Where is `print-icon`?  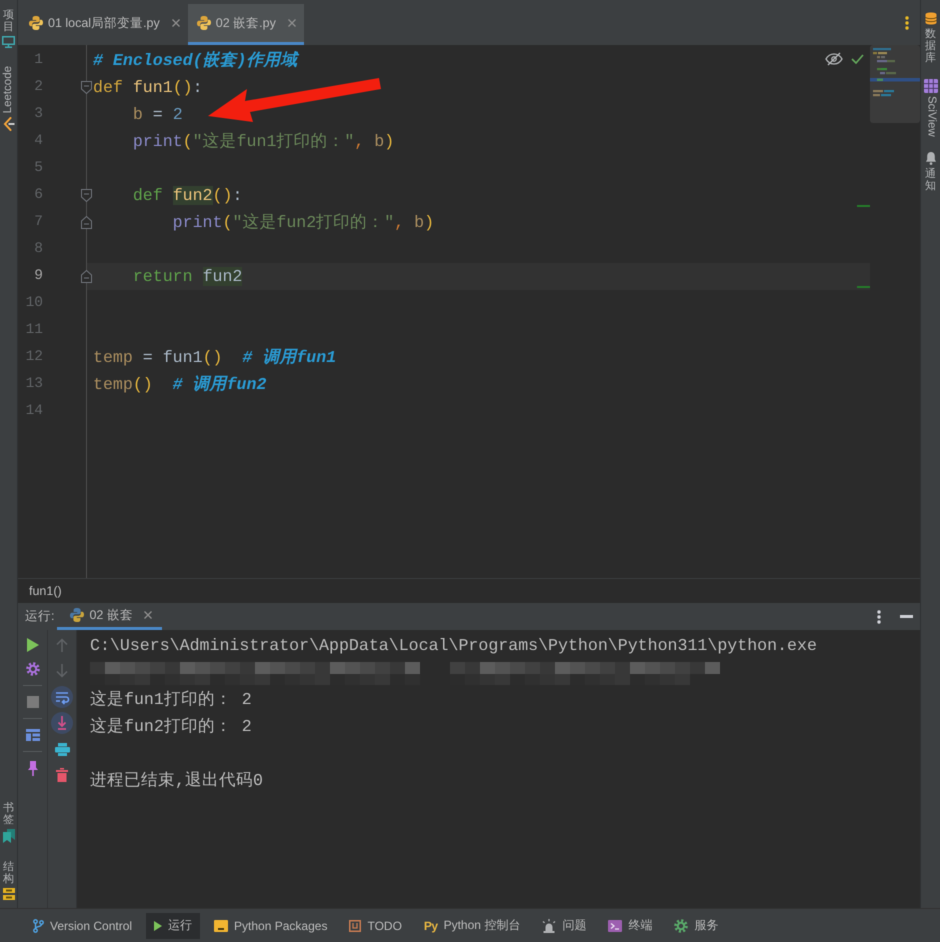
print-icon is located at coordinates (62, 749).